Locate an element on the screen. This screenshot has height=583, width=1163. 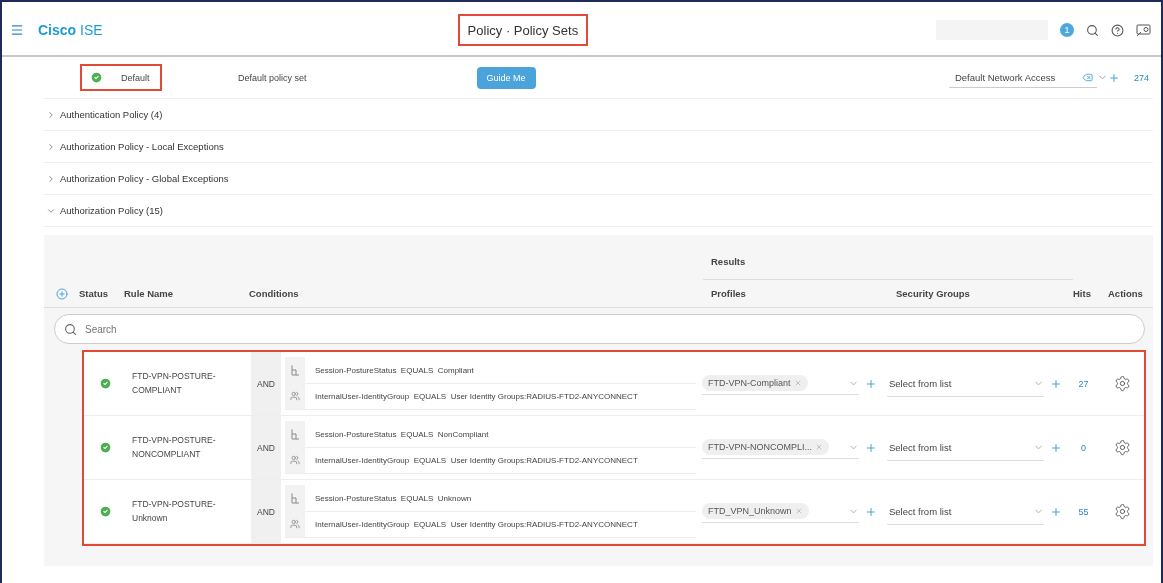
condition-text: Session-PostureStatus EQUALS Compliant is located at coordinates (394, 370).